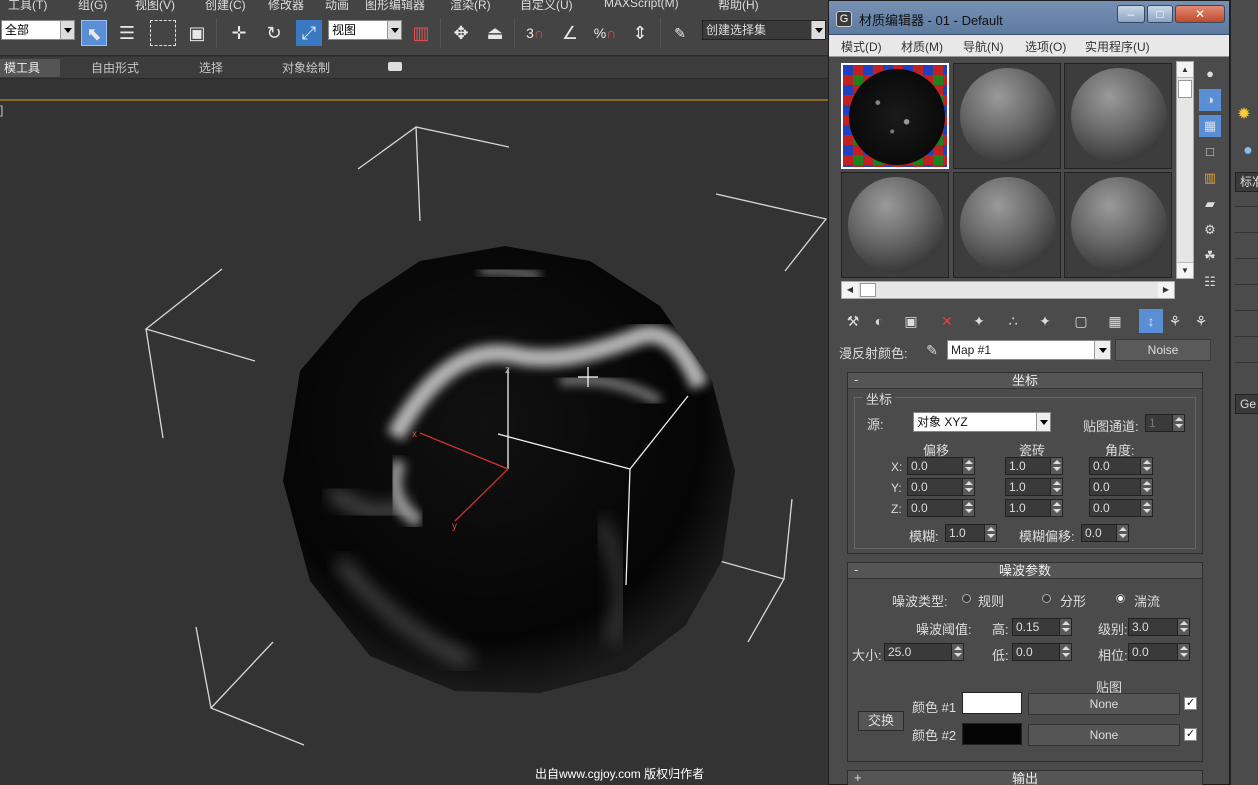  Describe the element at coordinates (850, 290) in the screenshot. I see `scroll-left-icon: ◀` at that location.